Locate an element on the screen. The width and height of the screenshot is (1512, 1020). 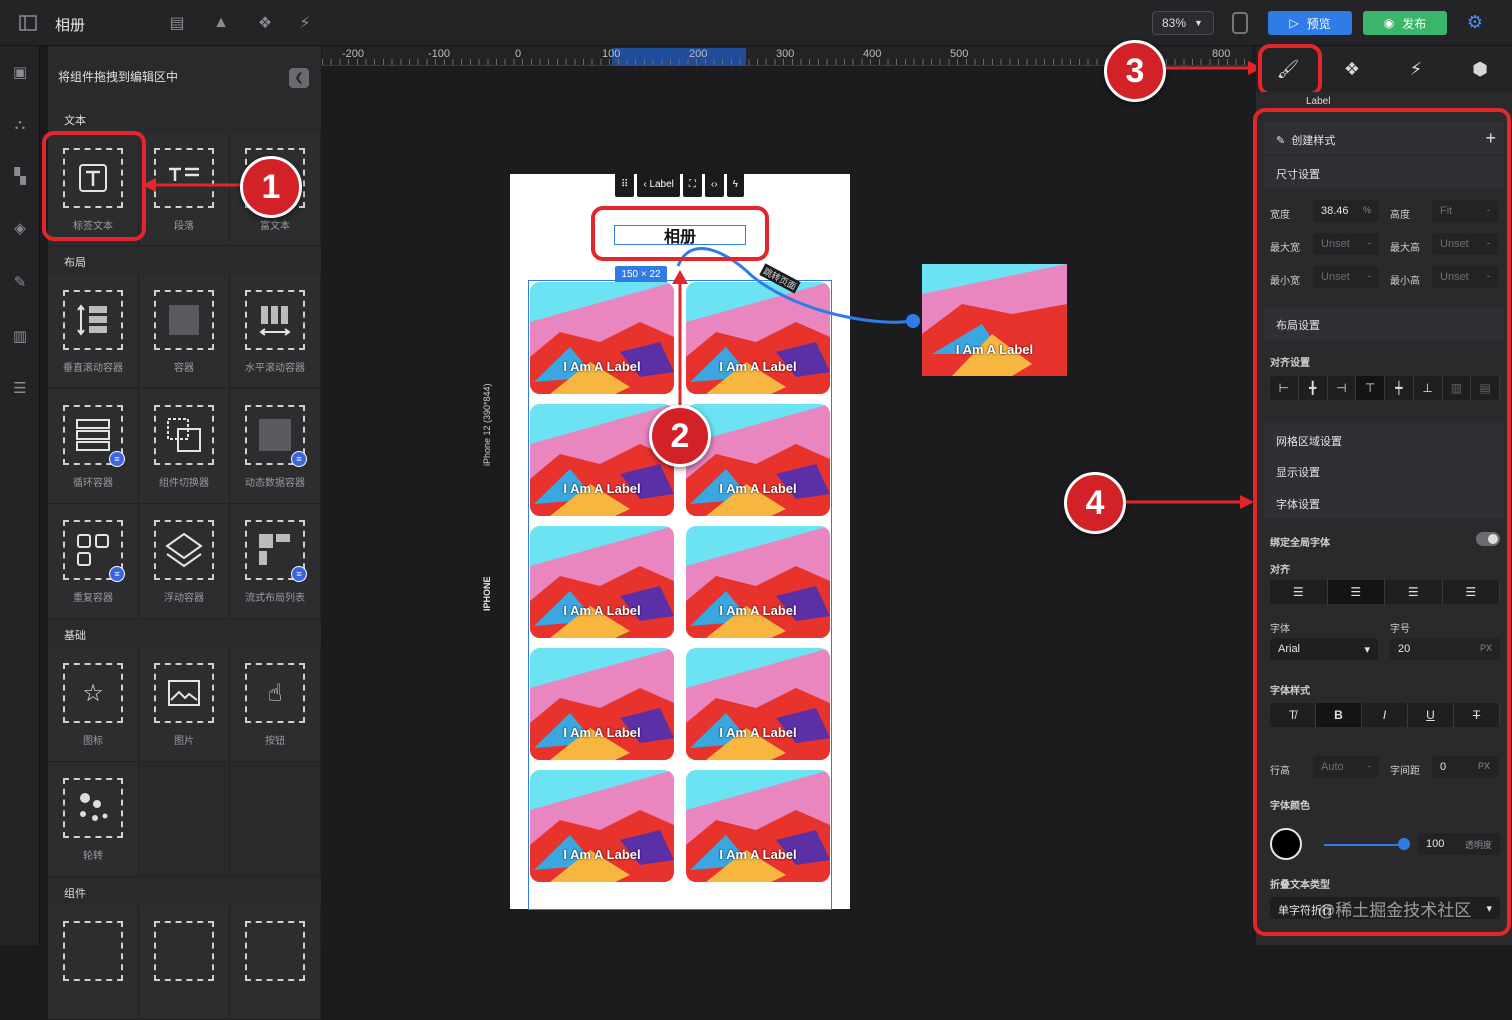
play-icon: ▷ is located at coordinates (1294, 23).